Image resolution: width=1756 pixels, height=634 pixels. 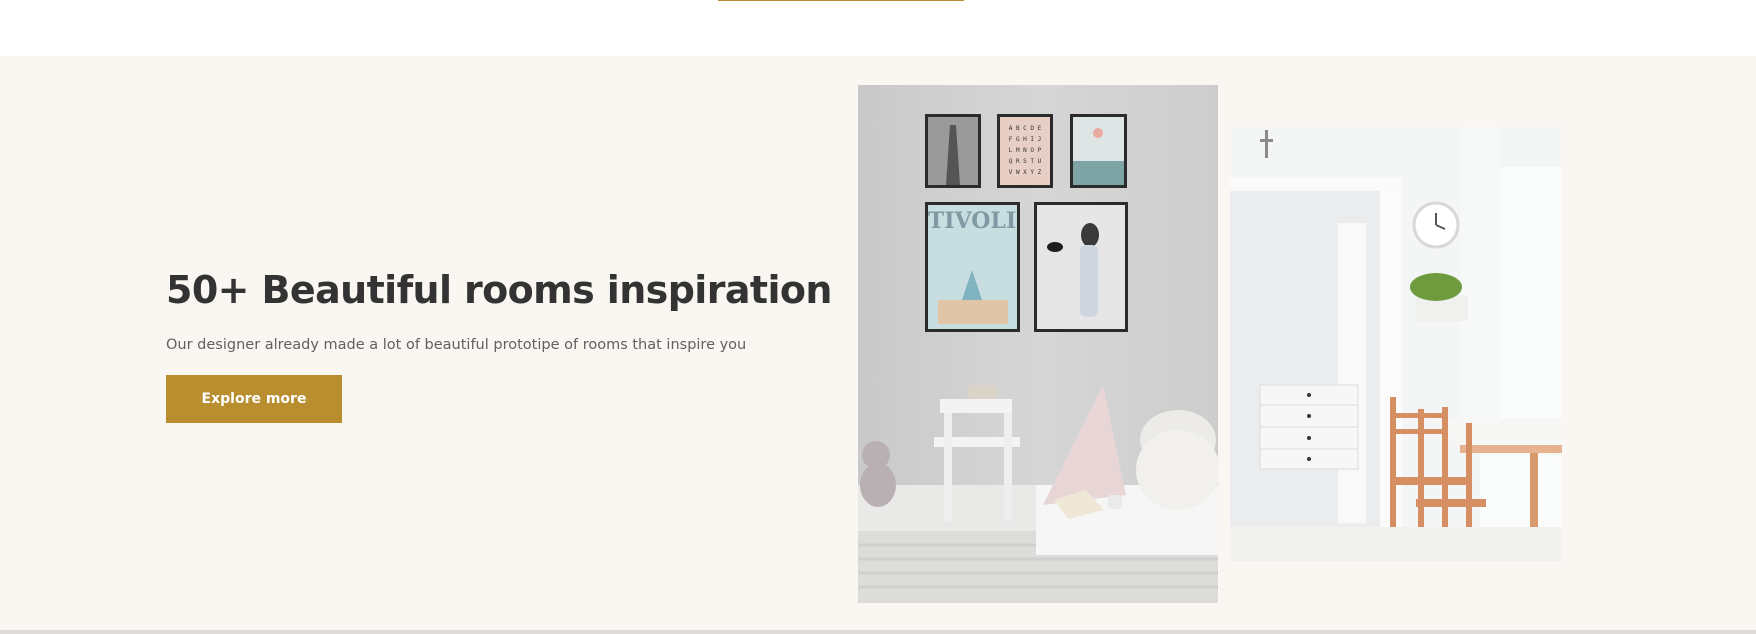 What do you see at coordinates (1025, 150) in the screenshot?
I see `poster-alphabet-row-3: L M N O P` at bounding box center [1025, 150].